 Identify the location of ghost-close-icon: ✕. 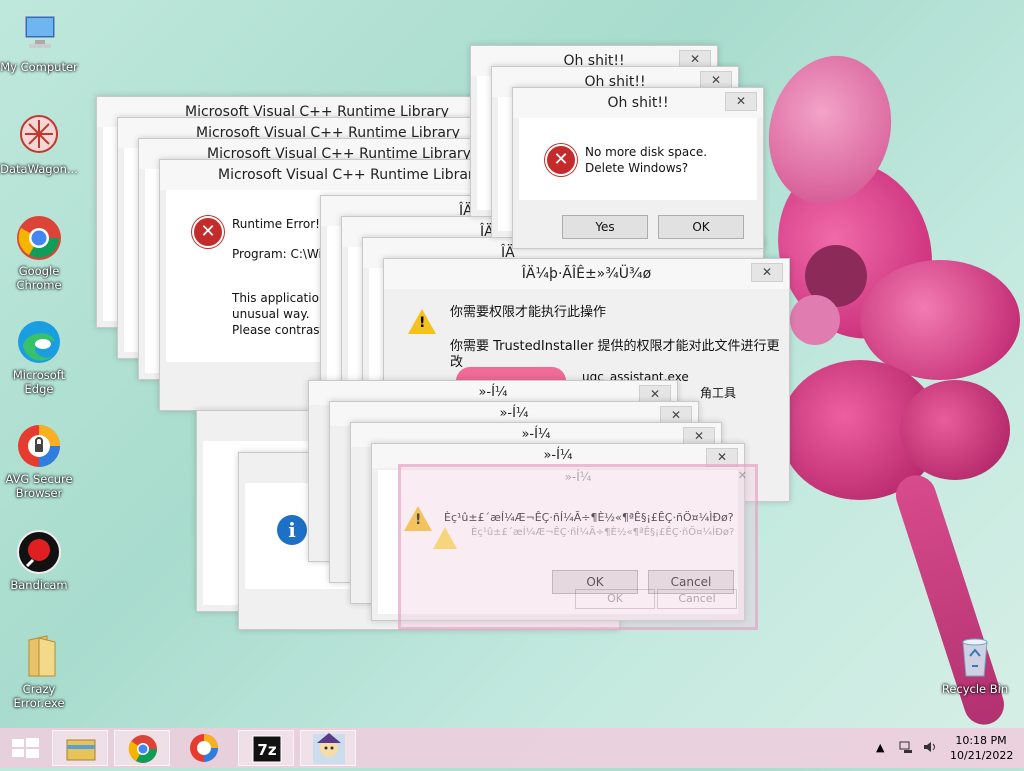
(742, 475).